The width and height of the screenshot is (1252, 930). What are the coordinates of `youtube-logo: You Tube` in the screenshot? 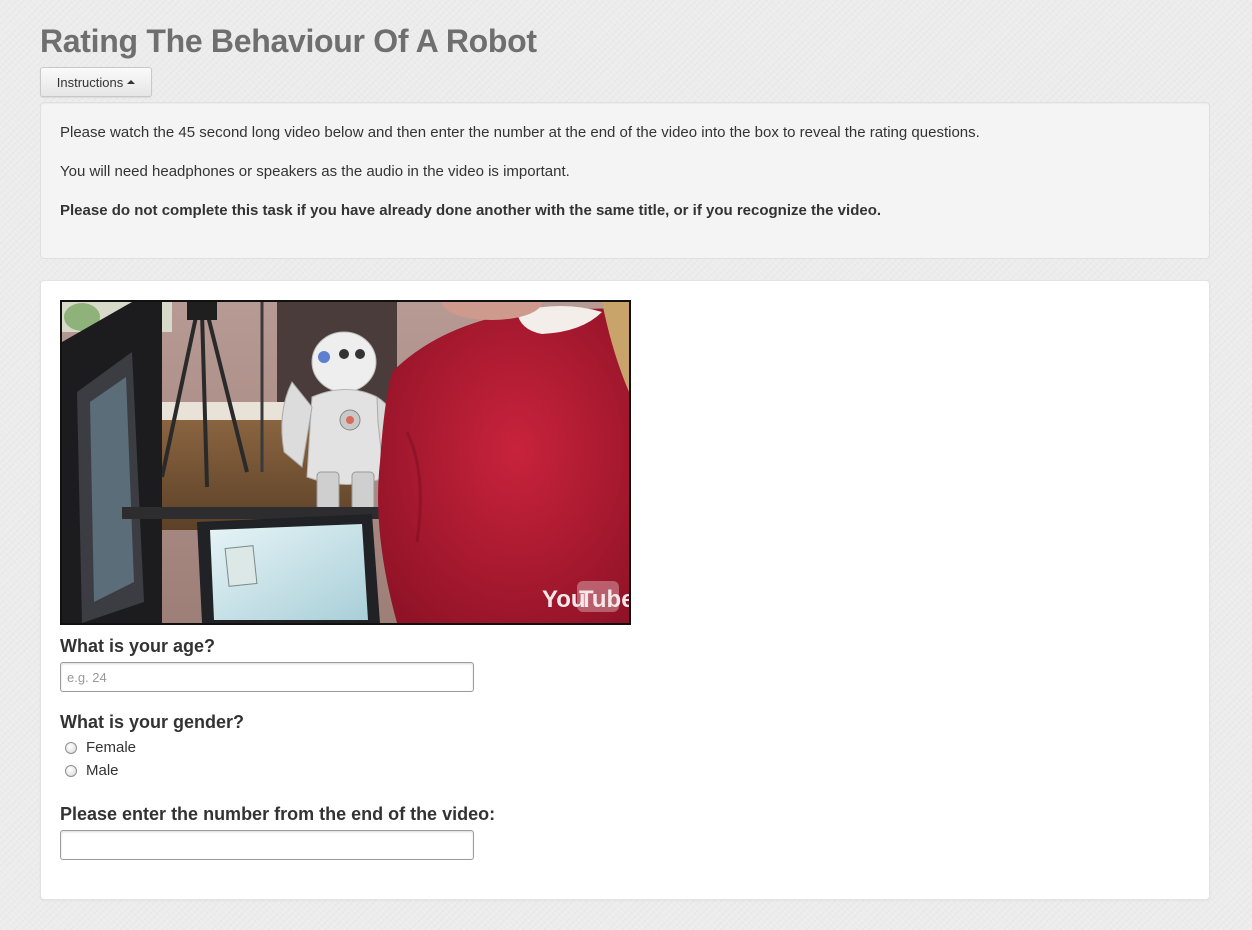 It's located at (585, 597).